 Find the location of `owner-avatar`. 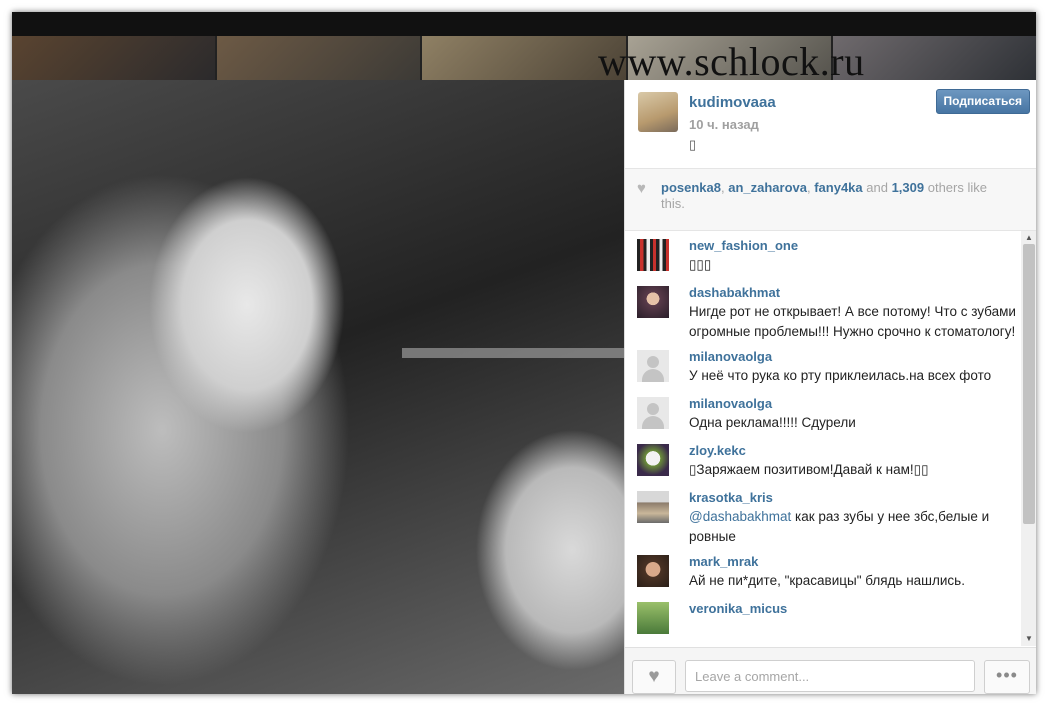

owner-avatar is located at coordinates (658, 112).